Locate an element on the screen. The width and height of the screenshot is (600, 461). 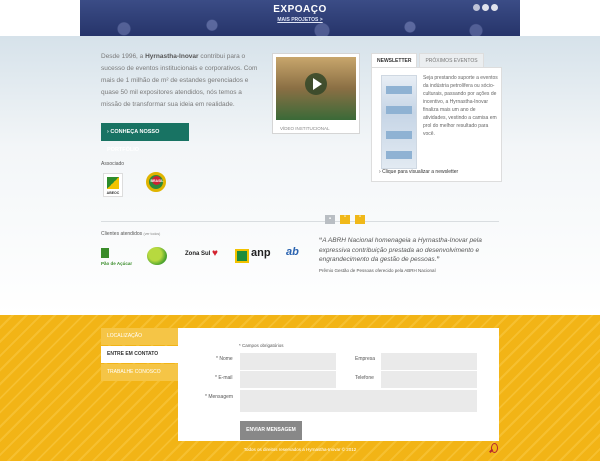
newsletter-link-label: Clique para visualizar a newsletter is located at coordinates (420, 172).